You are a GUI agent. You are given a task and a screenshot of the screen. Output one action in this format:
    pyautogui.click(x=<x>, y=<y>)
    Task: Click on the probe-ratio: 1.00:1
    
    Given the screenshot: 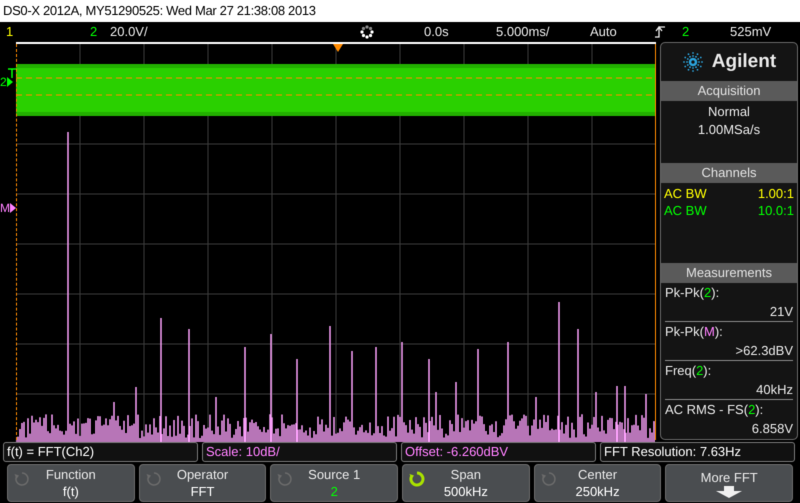 What is the action you would take?
    pyautogui.click(x=776, y=193)
    